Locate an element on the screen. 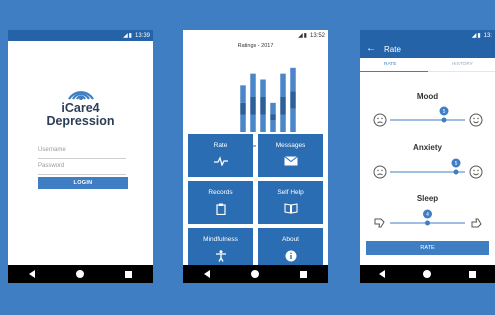 This screenshot has width=495, height=315. worried-face-icon is located at coordinates (380, 172).